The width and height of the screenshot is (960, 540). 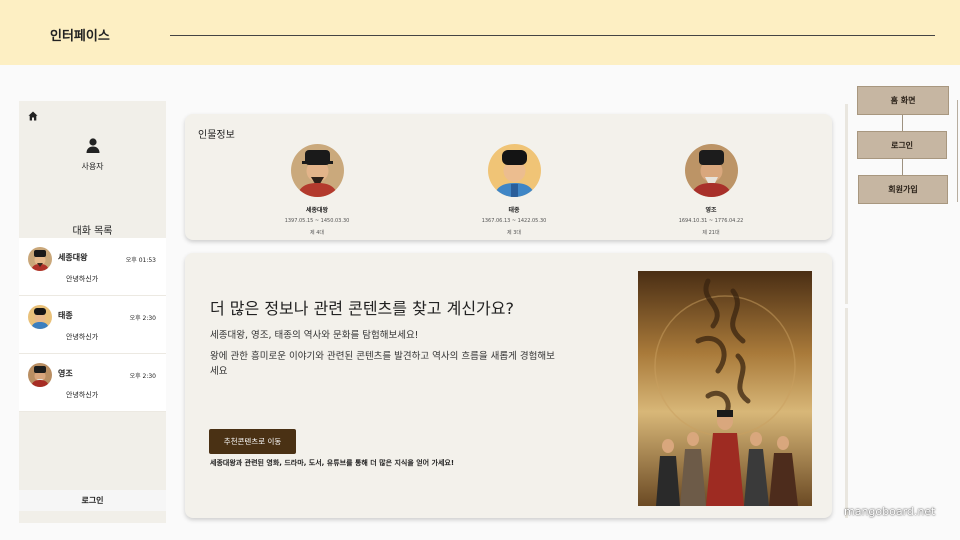 What do you see at coordinates (216, 135) in the screenshot?
I see `people-info-title: 인물정보` at bounding box center [216, 135].